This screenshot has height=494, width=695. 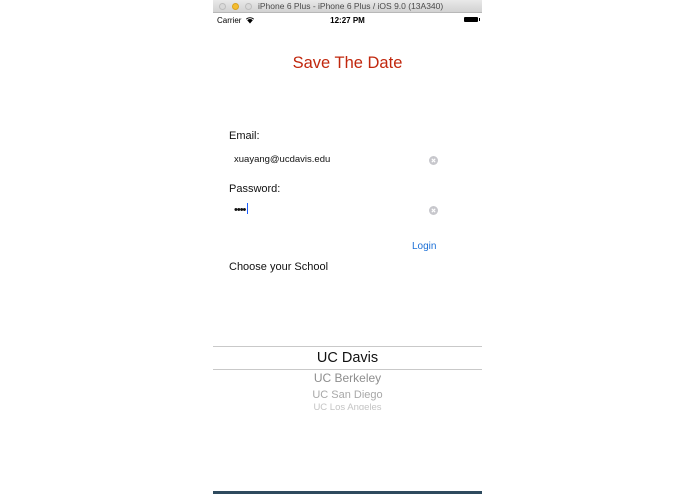 I want to click on picker-selection-top-line, so click(x=347, y=346).